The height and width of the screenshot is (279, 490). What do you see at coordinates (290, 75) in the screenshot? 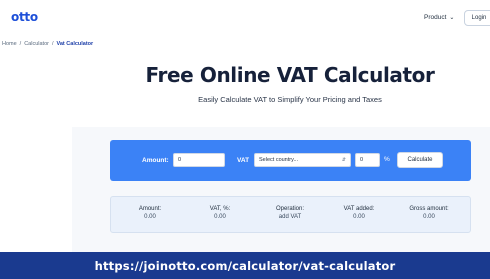
I see `page-title: Free Online VAT Calculator` at bounding box center [290, 75].